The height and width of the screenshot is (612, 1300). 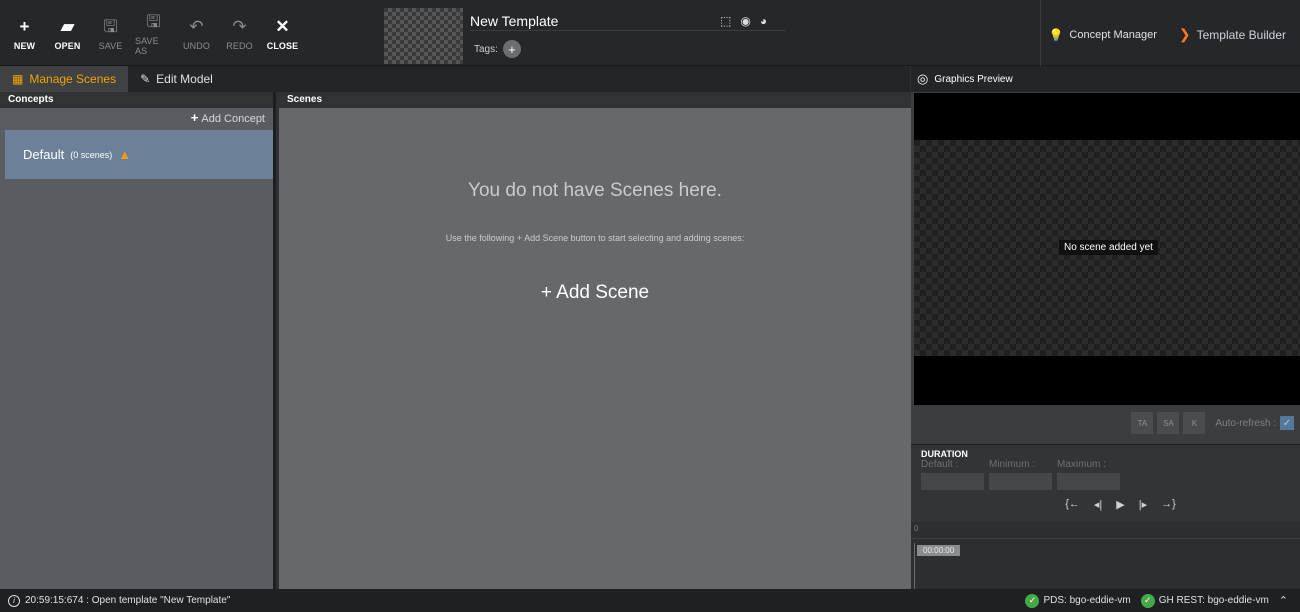 What do you see at coordinates (196, 26) in the screenshot?
I see `undo-icon: ↶` at bounding box center [196, 26].